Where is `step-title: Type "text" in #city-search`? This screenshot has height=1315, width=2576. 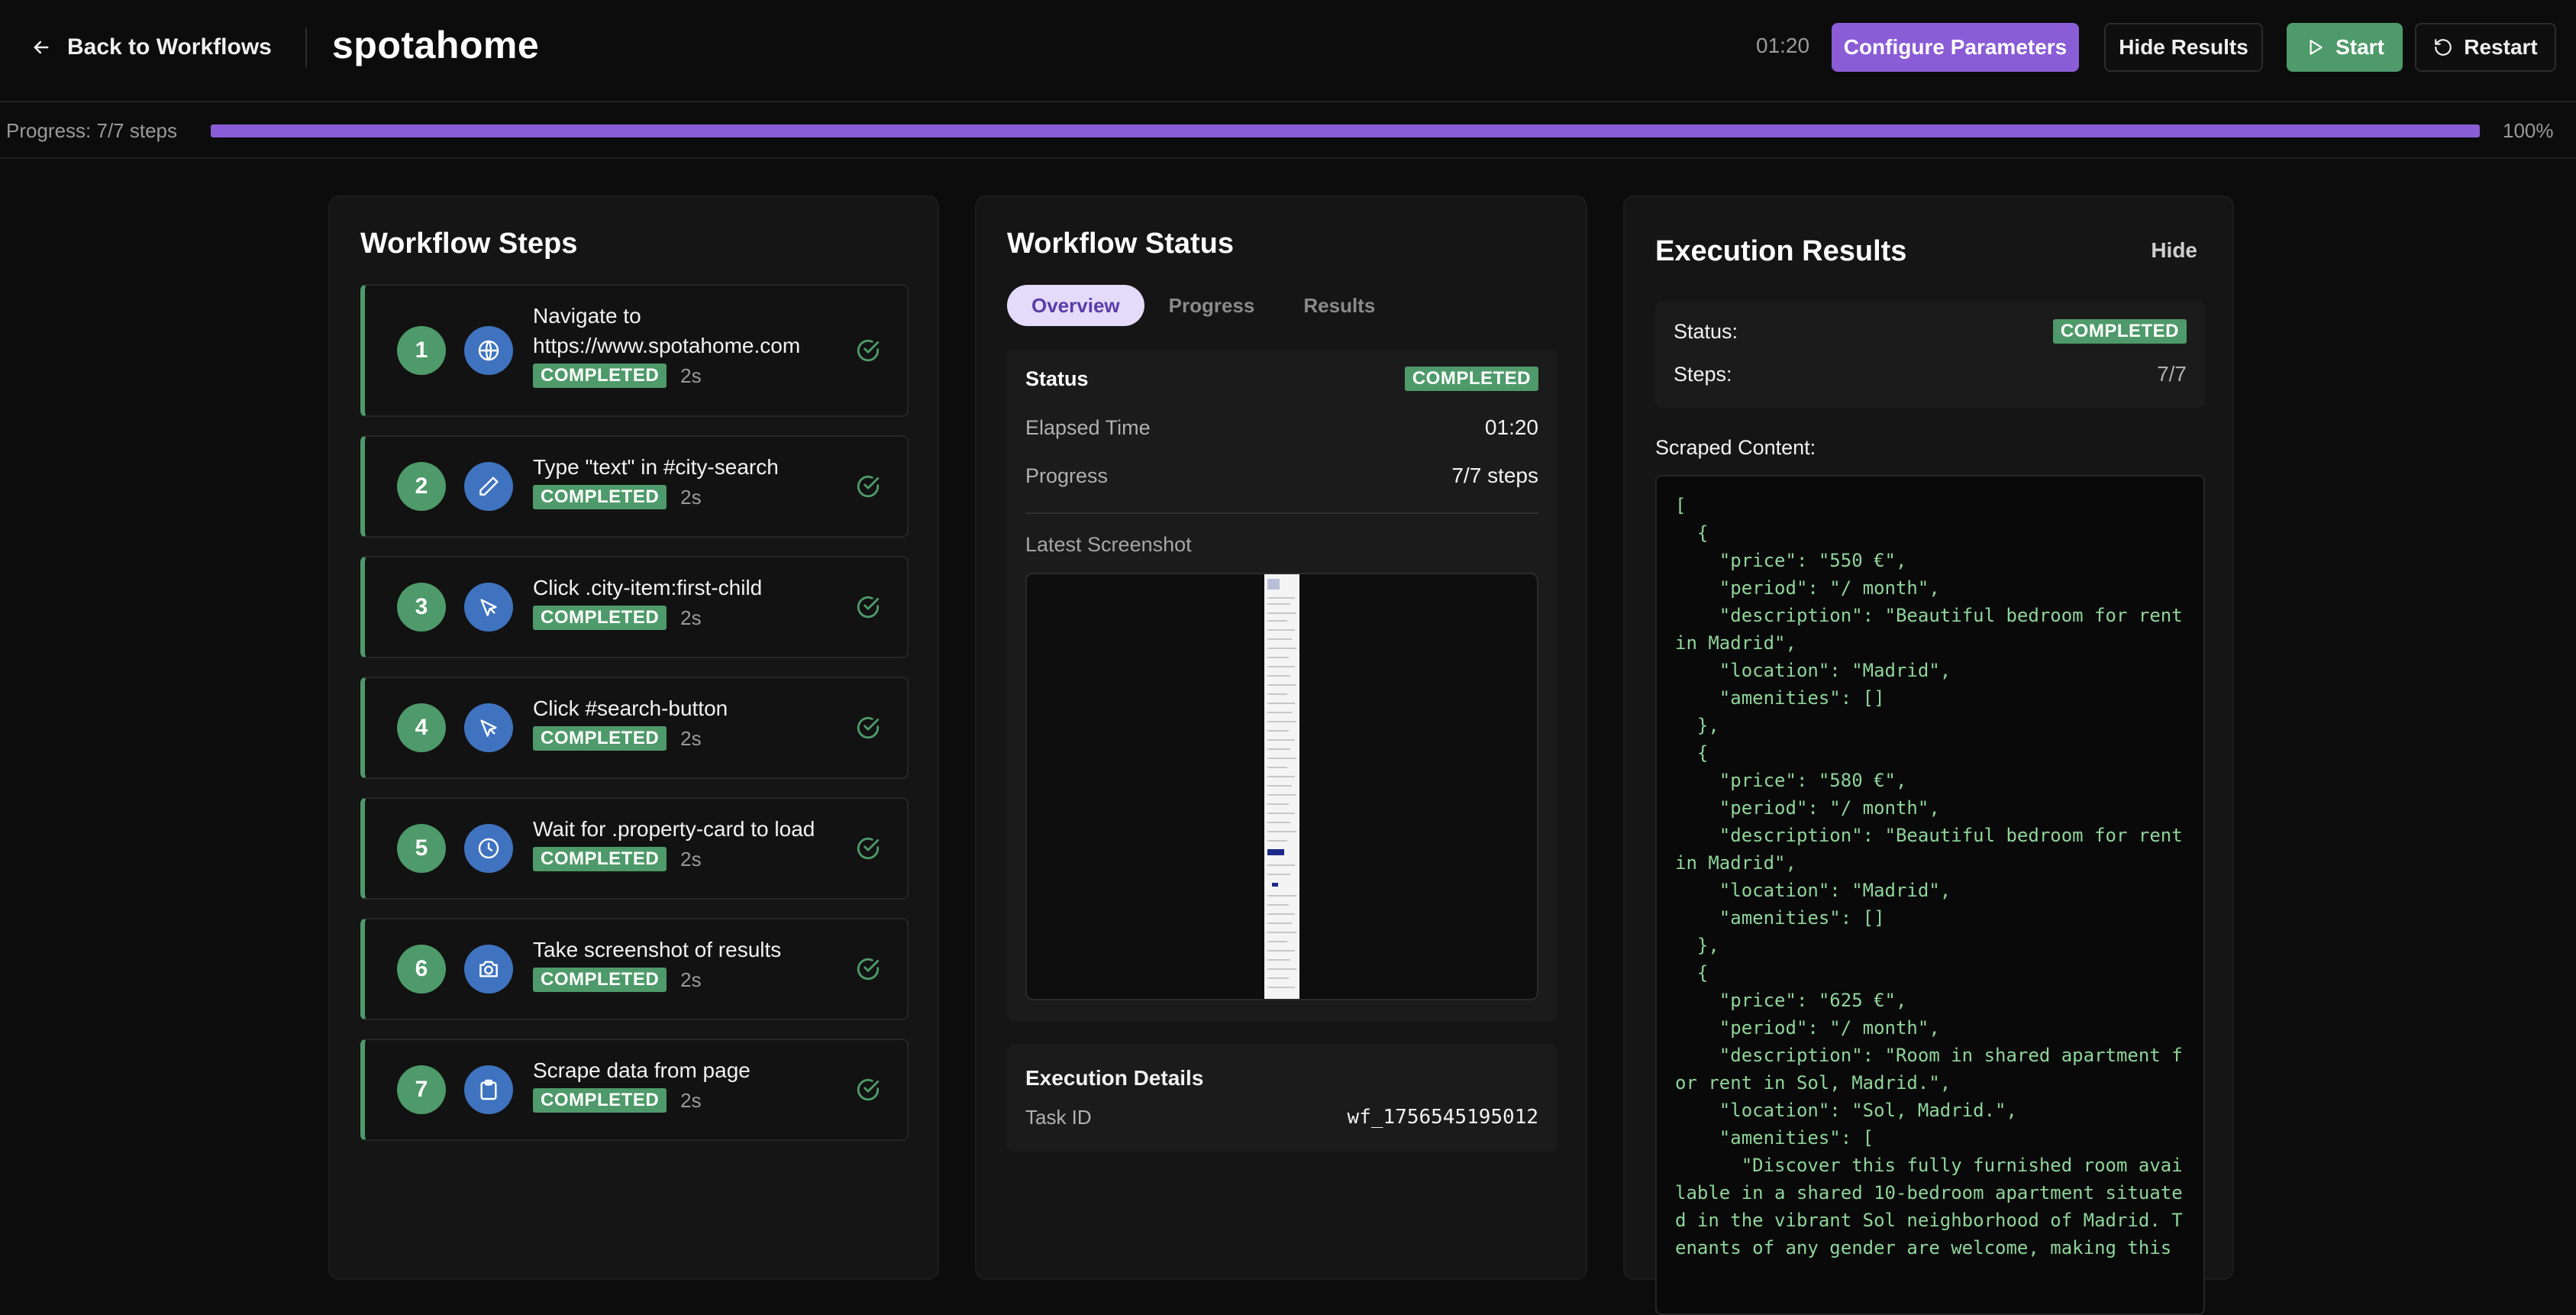 step-title: Type "text" in #city-search is located at coordinates (656, 467).